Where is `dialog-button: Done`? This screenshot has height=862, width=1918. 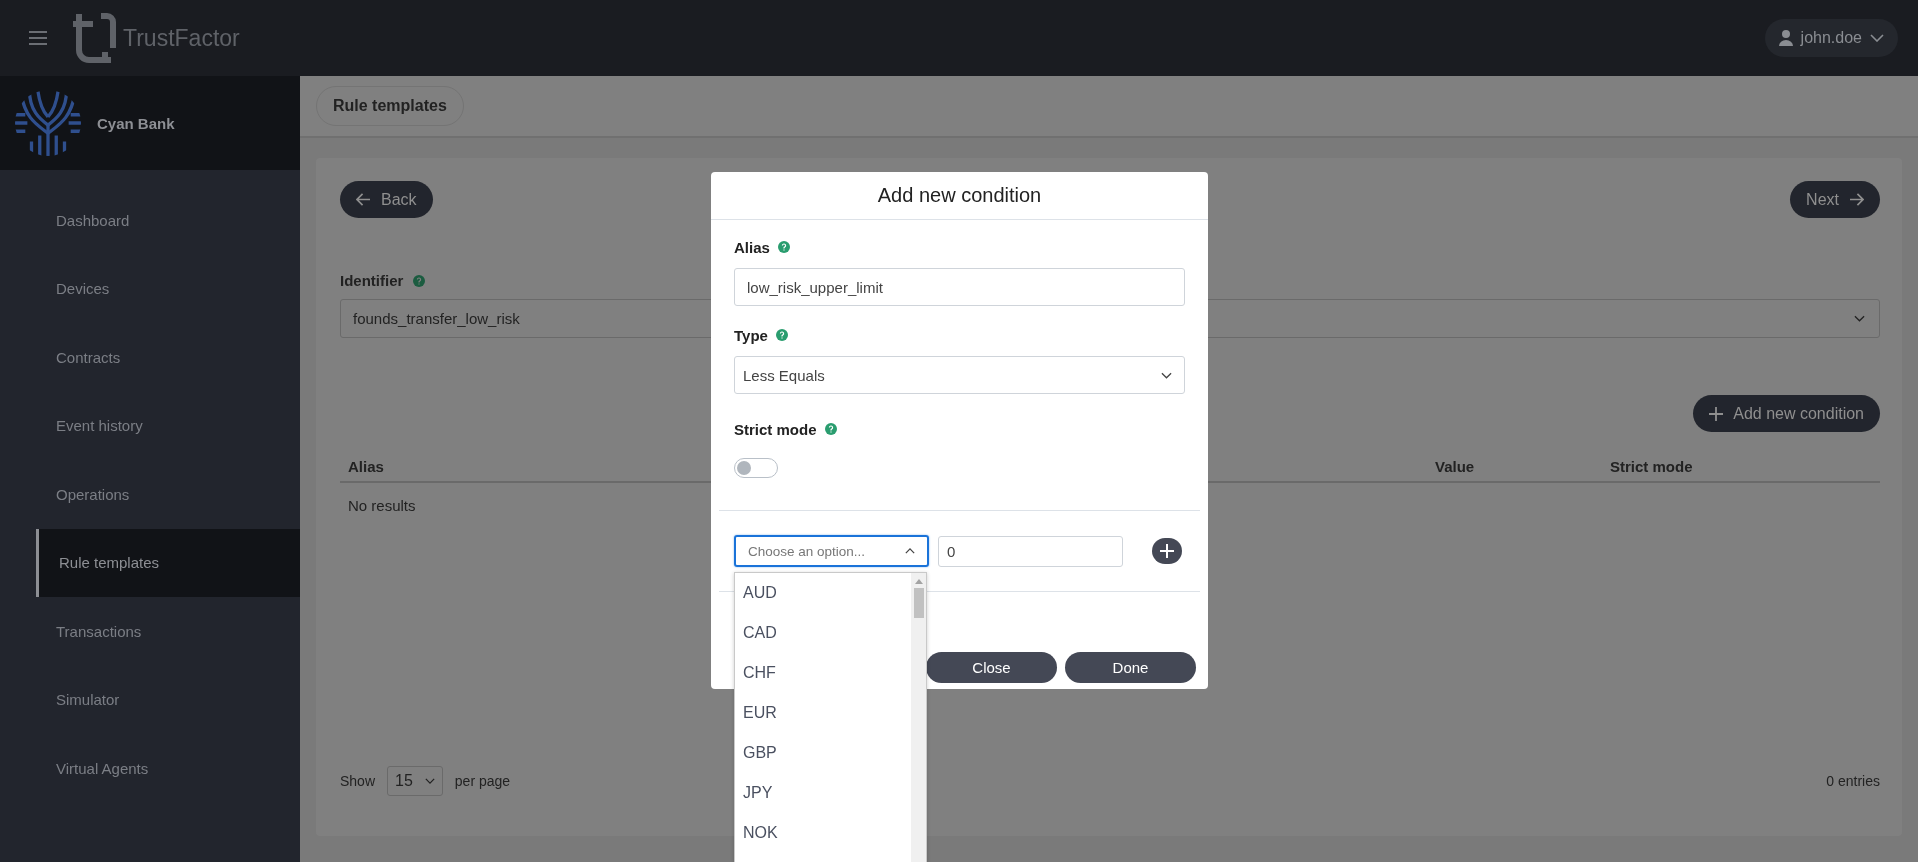
dialog-button: Done is located at coordinates (1130, 667).